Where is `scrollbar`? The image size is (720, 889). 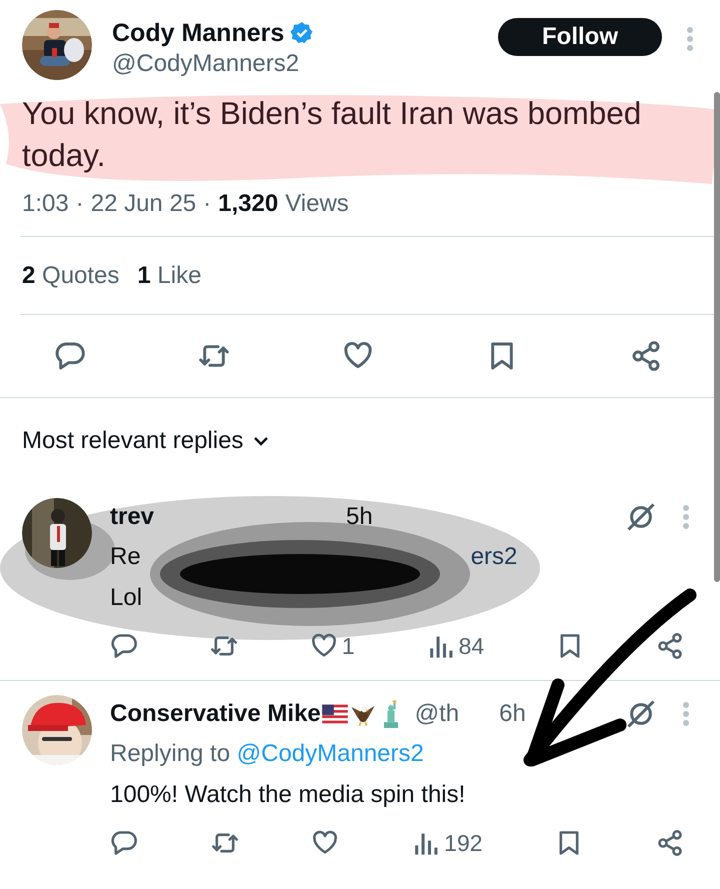
scrollbar is located at coordinates (717, 337).